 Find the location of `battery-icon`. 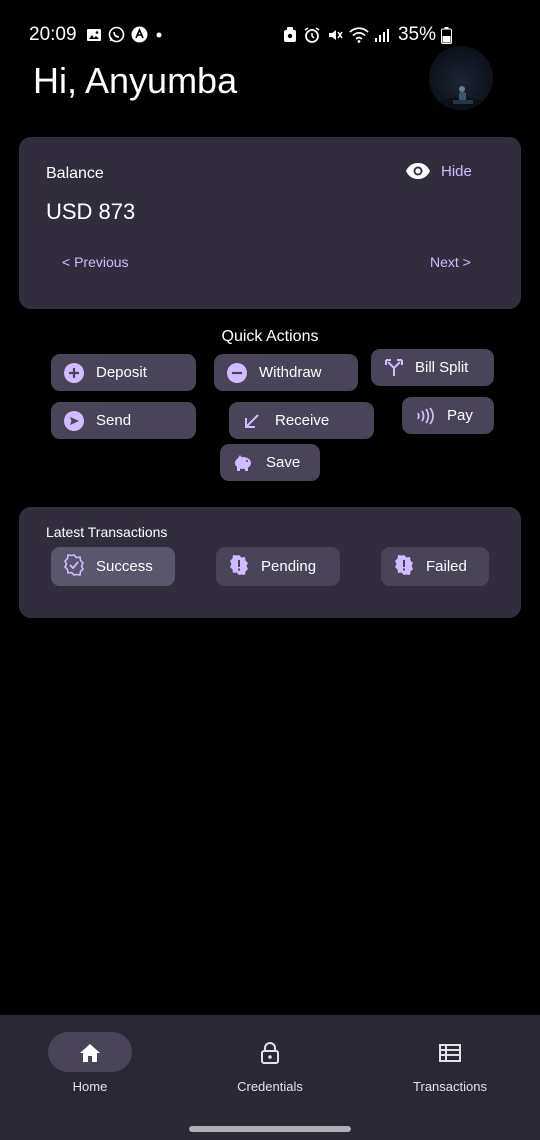

battery-icon is located at coordinates (446, 35).